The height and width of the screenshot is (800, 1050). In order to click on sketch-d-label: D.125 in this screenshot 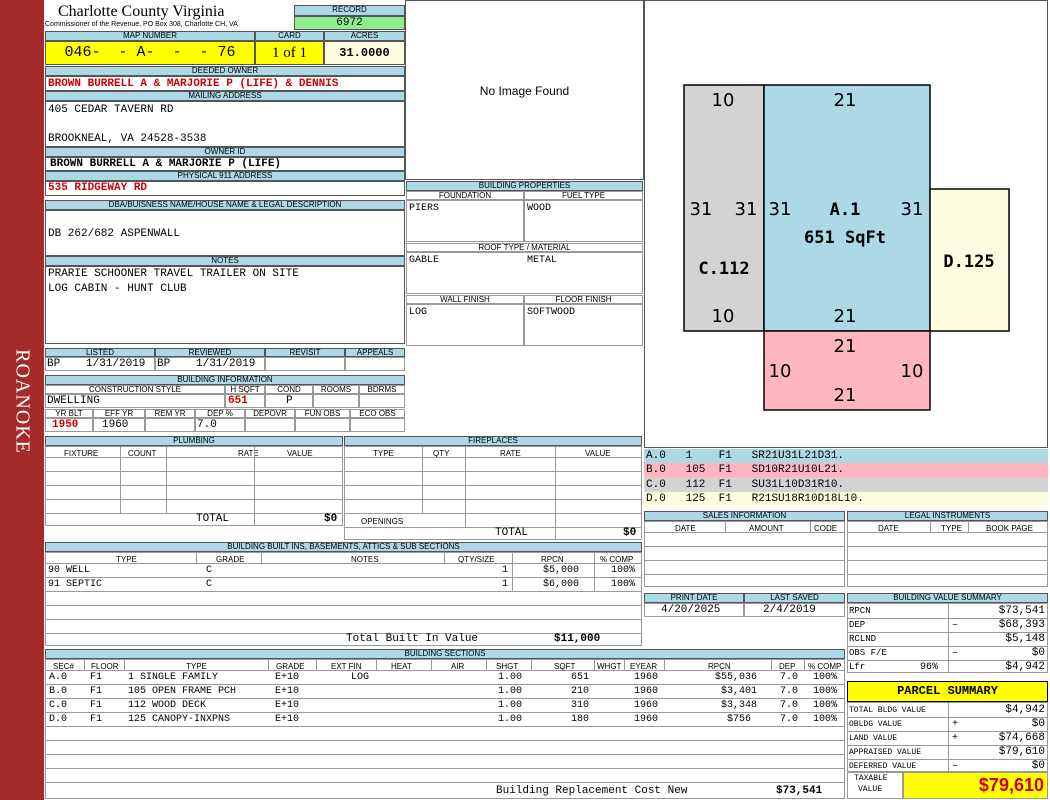, I will do `click(968, 262)`.